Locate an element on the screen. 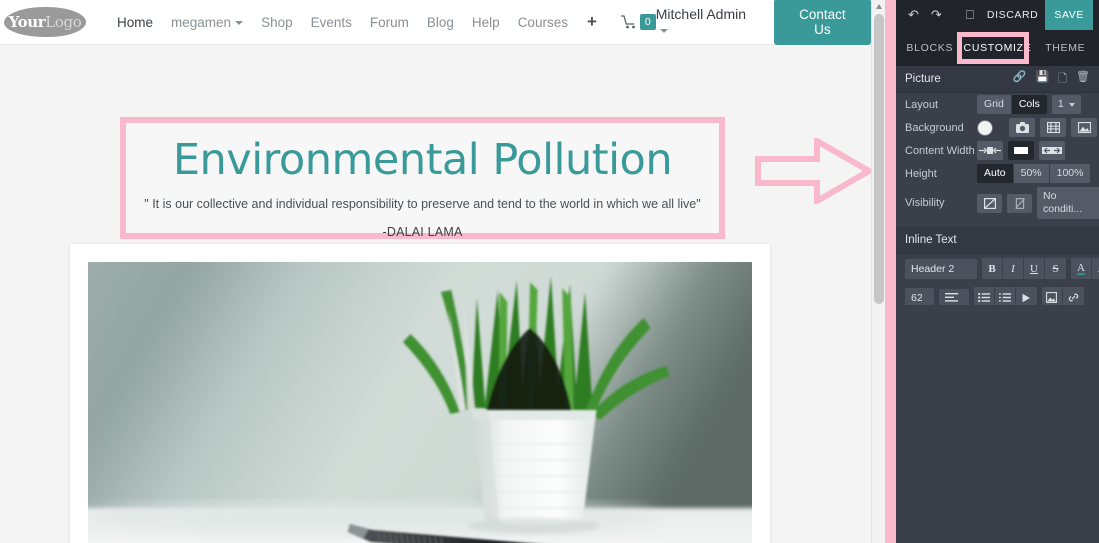 This screenshot has height=543, width=1099. nav-label: Home is located at coordinates (135, 22).